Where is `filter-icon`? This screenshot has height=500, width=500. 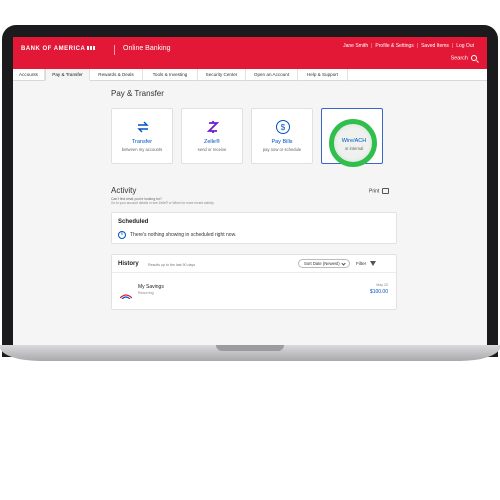
filter-icon is located at coordinates (373, 263).